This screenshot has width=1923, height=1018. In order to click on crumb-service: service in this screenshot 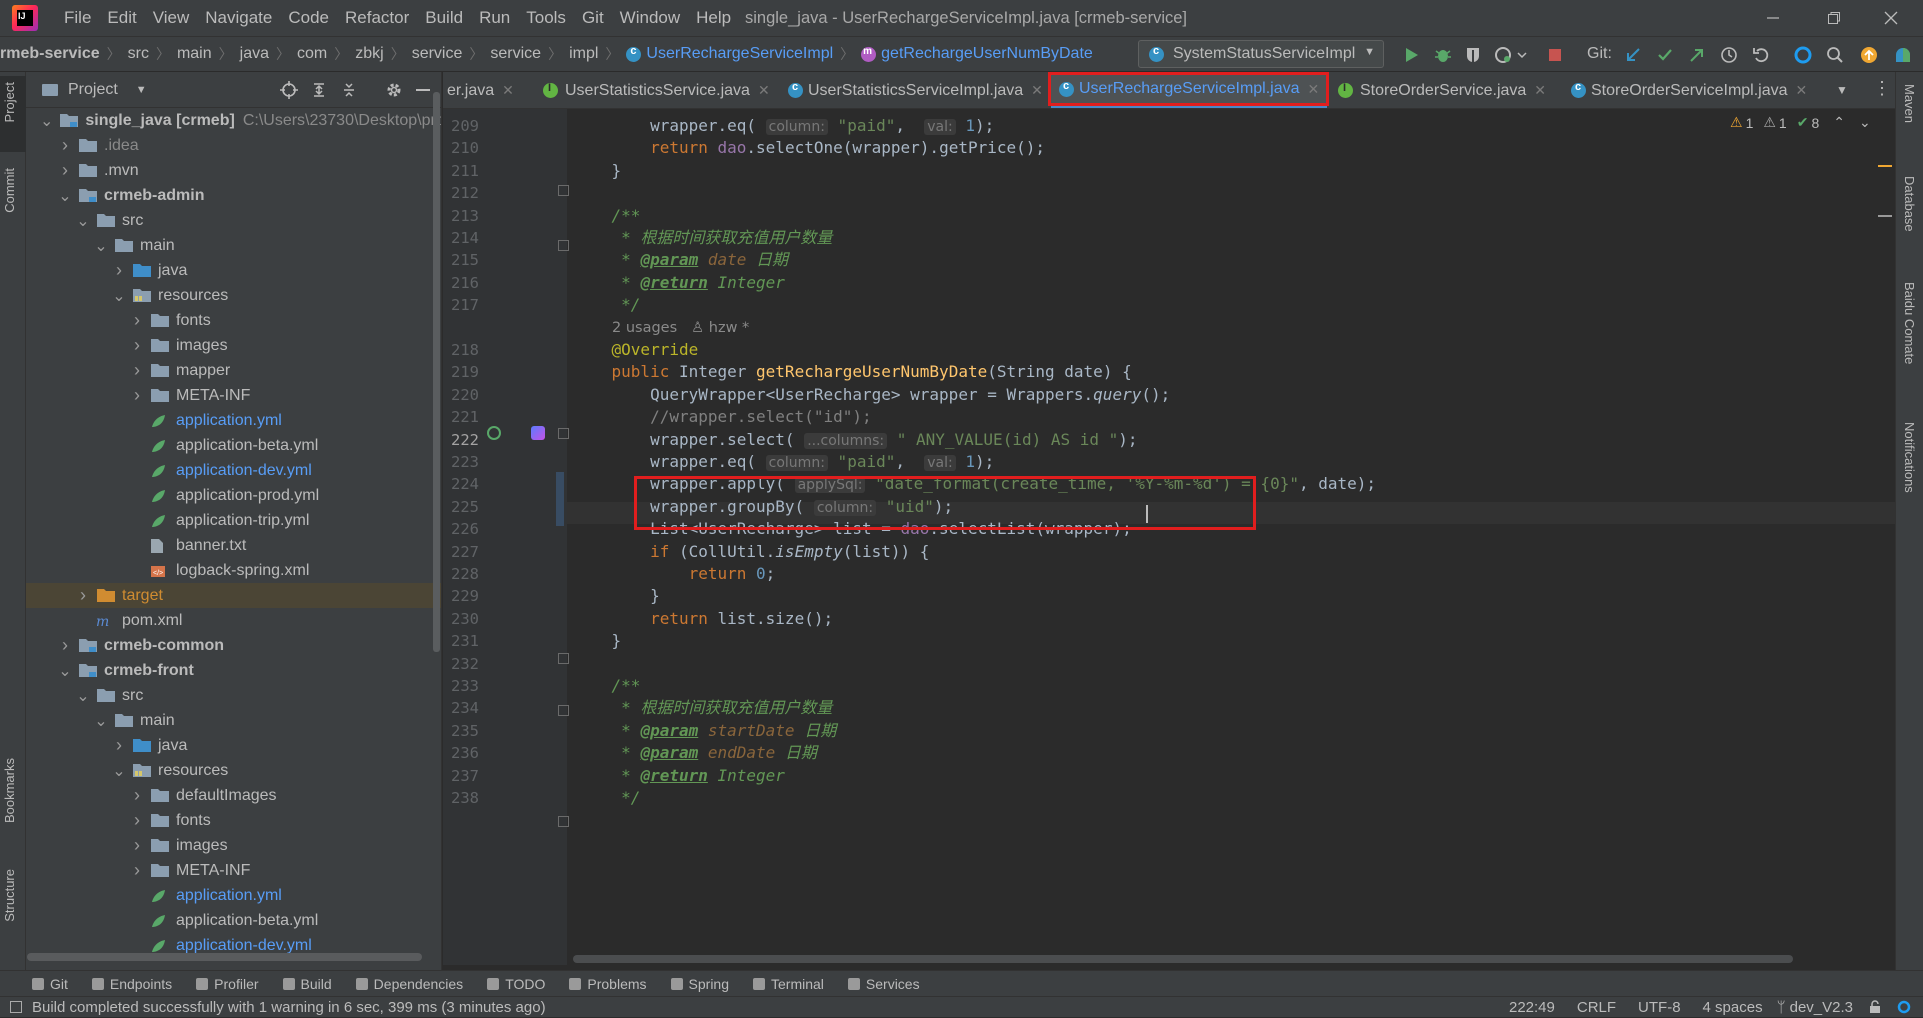, I will do `click(437, 54)`.